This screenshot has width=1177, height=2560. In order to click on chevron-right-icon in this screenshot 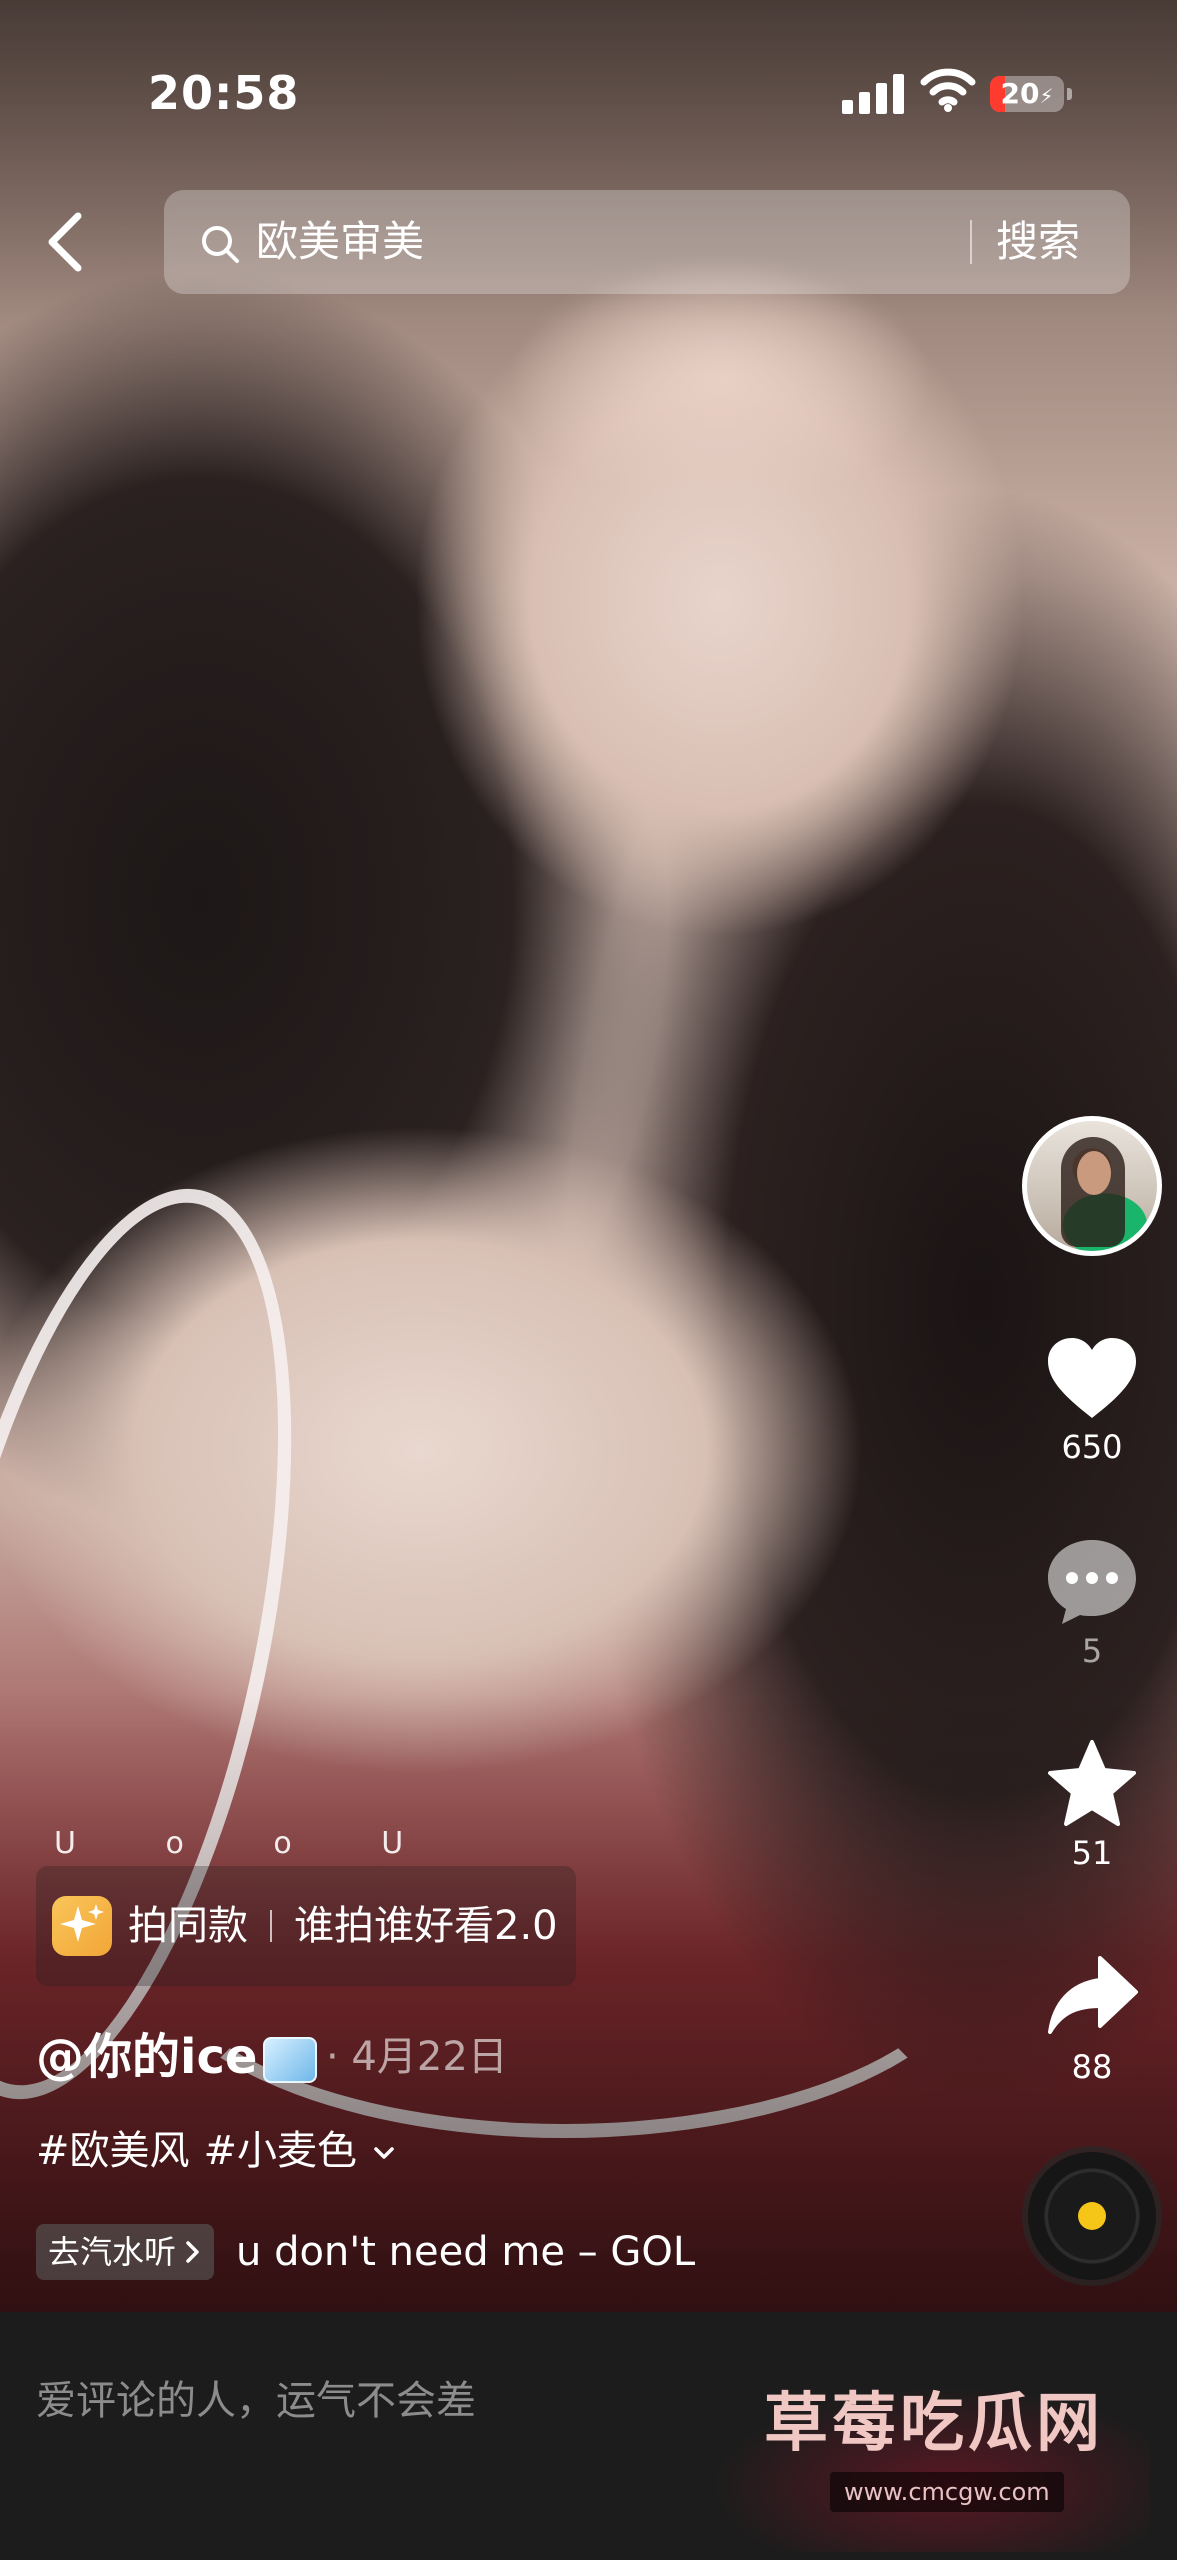, I will do `click(192, 2252)`.